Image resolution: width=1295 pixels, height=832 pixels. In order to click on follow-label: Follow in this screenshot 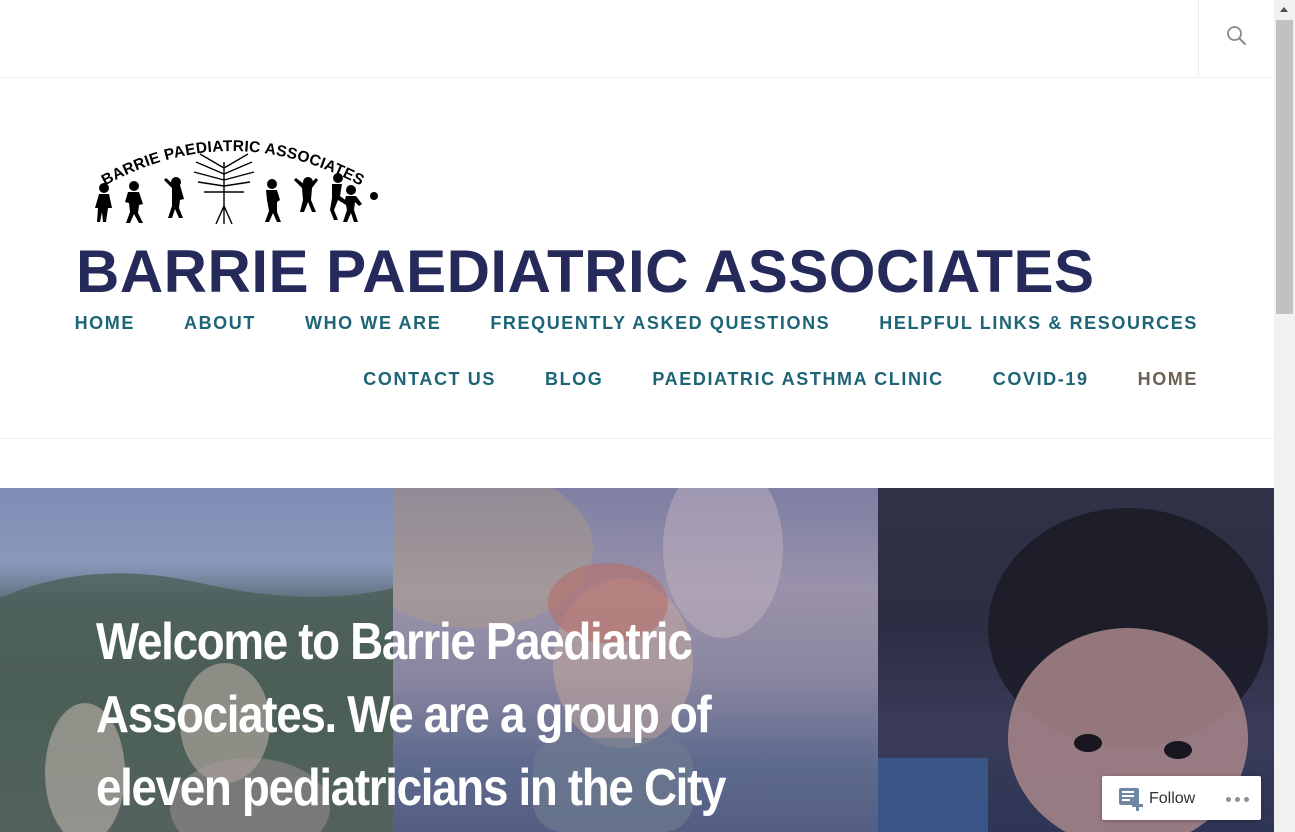, I will do `click(1172, 799)`.